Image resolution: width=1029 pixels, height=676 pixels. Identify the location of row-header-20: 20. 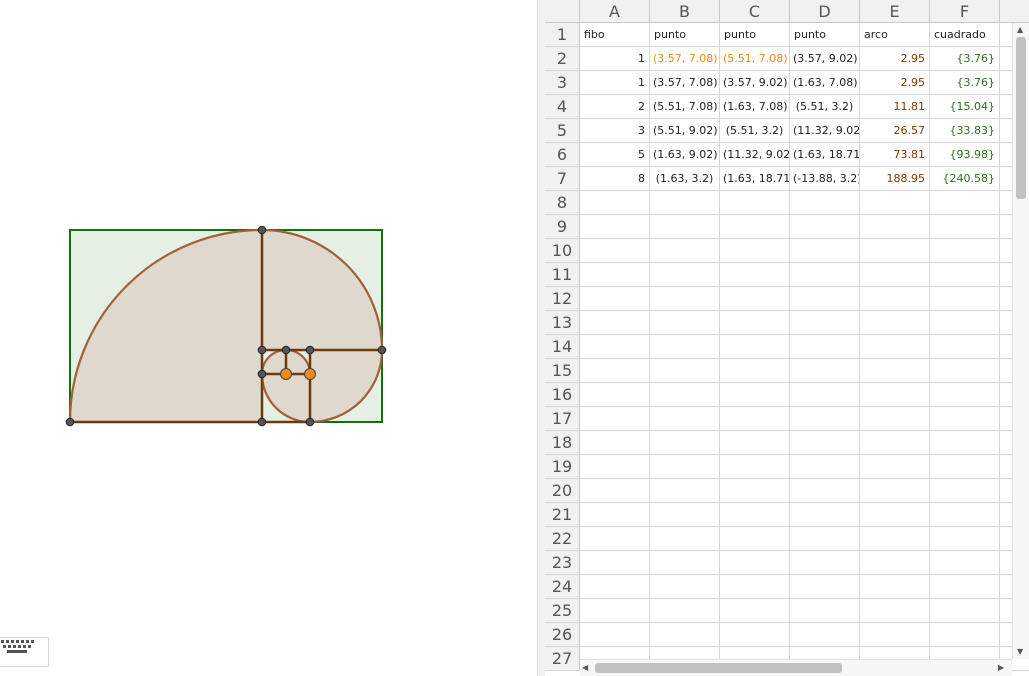
(562, 491).